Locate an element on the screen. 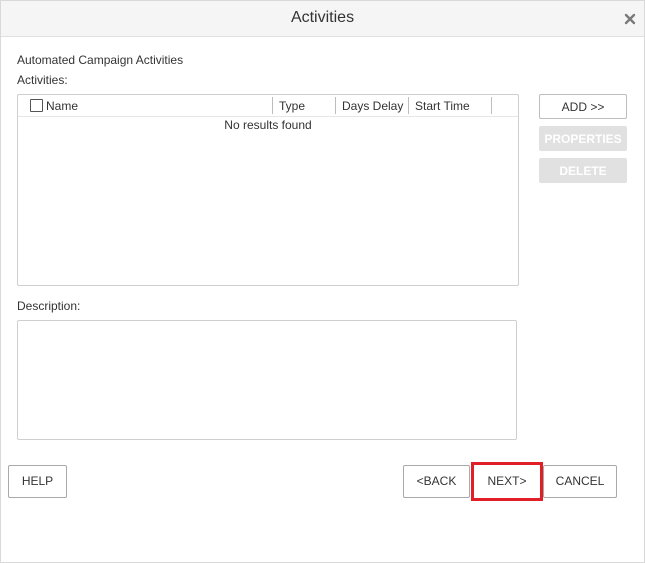  description-label: Description: is located at coordinates (49, 306).